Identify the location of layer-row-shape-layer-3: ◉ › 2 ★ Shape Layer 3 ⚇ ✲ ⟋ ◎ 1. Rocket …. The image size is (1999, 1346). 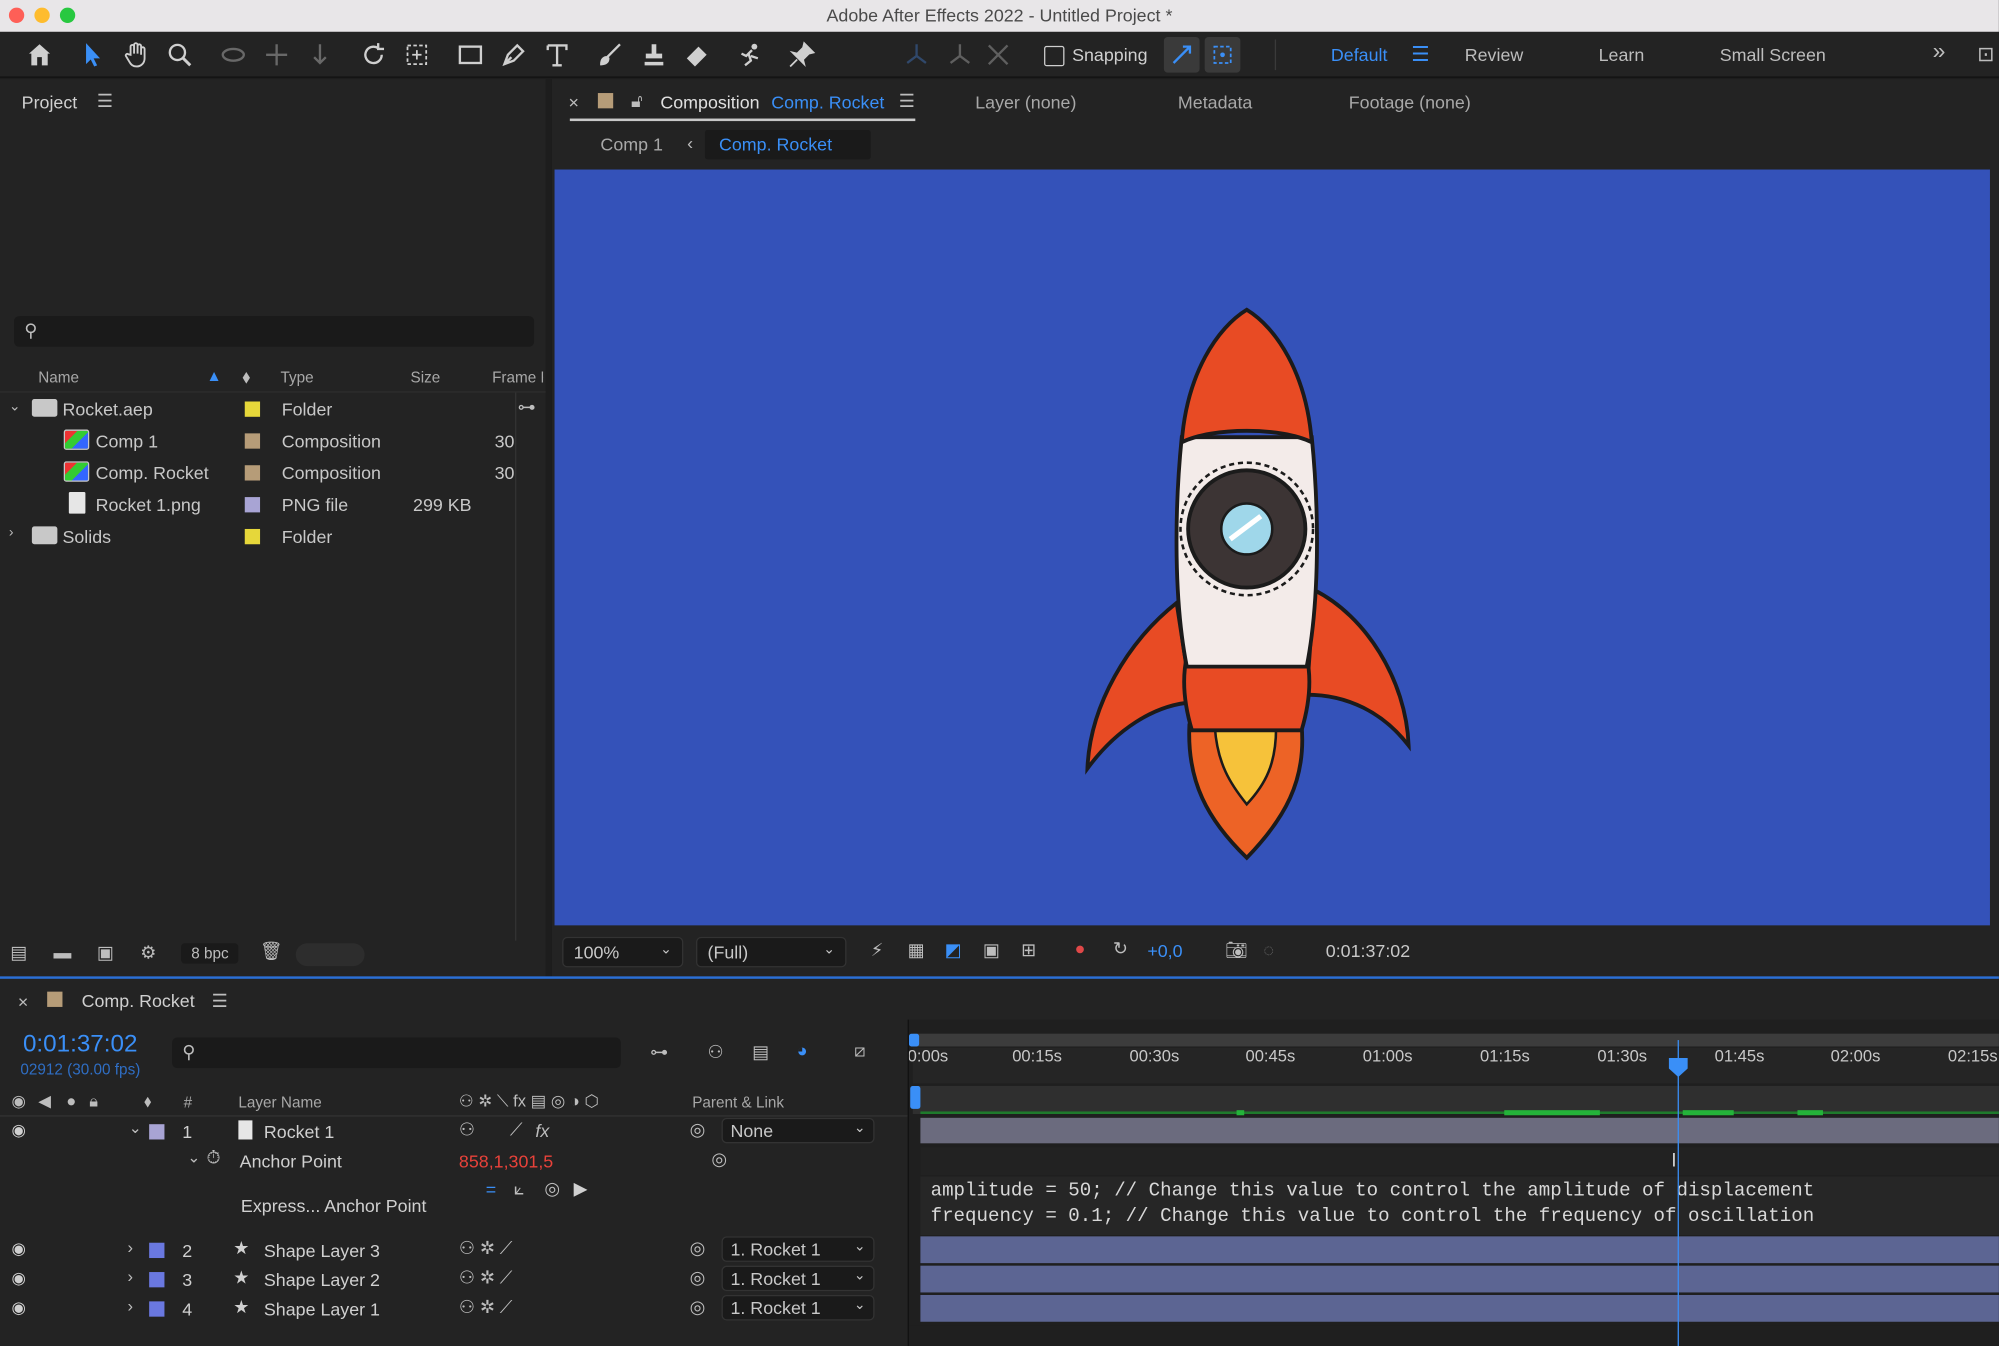
(454, 1250).